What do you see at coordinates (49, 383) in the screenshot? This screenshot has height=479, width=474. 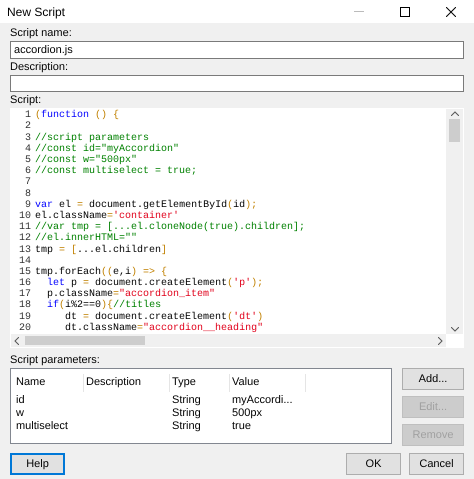 I see `column-header: Name` at bounding box center [49, 383].